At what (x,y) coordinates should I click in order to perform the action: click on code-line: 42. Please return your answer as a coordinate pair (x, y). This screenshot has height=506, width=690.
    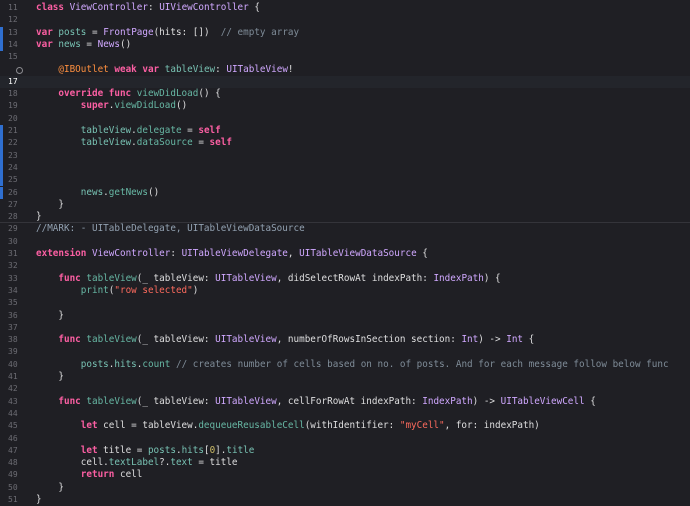
    Looking at the image, I should click on (345, 389).